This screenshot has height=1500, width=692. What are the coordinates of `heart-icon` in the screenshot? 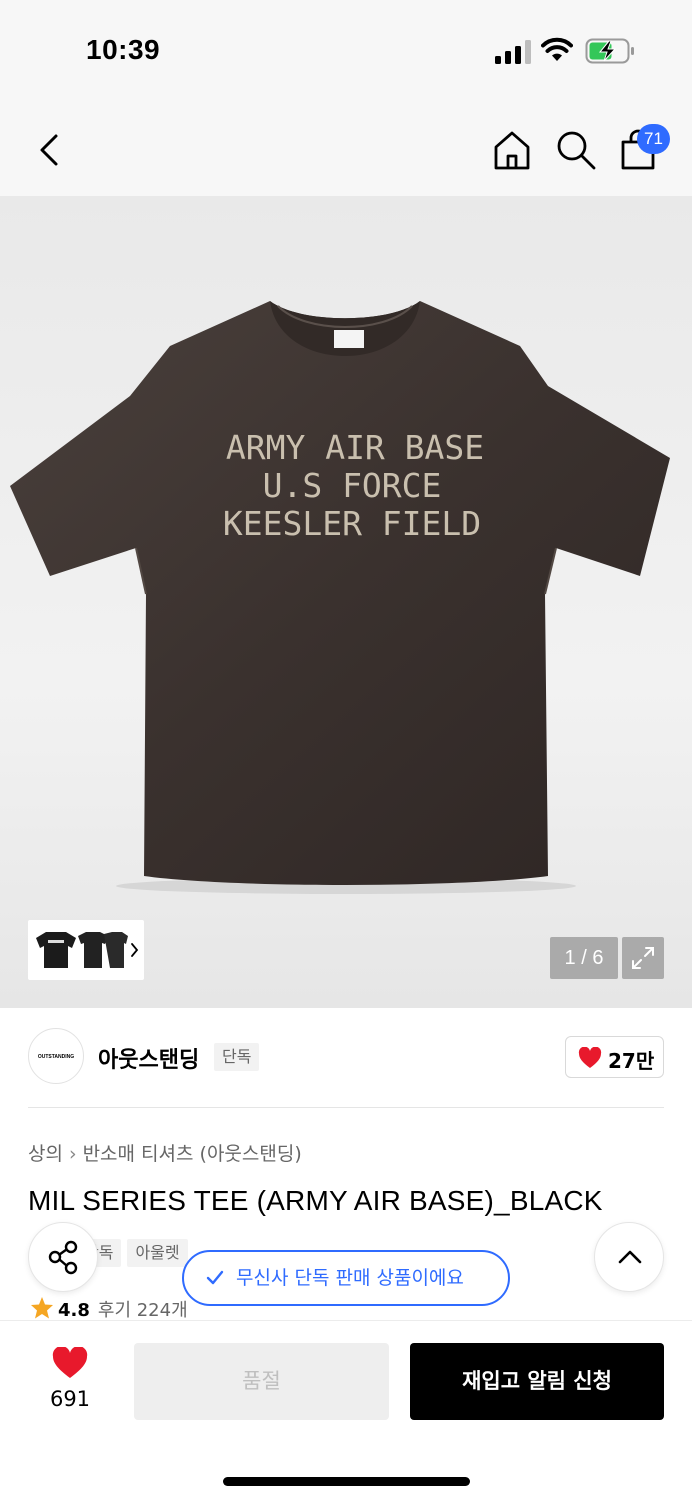 It's located at (590, 1057).